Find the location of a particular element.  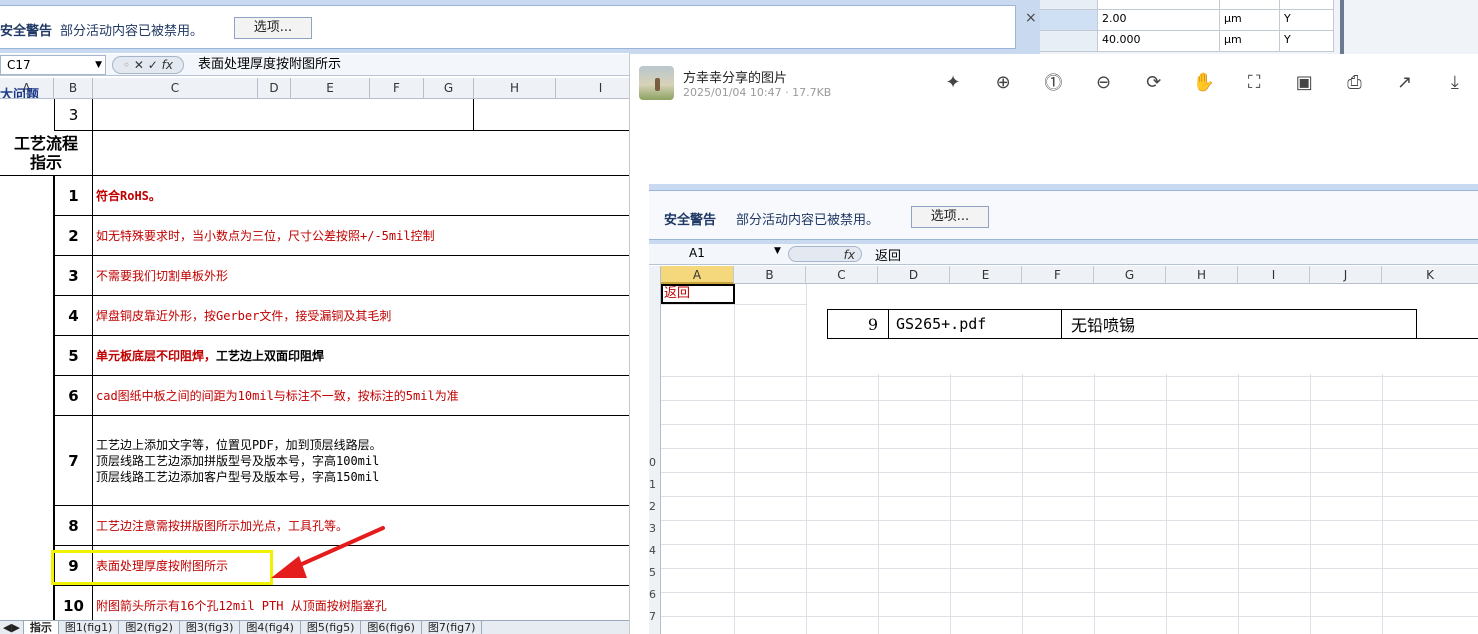

download-icon: ⤓ is located at coordinates (1455, 82).